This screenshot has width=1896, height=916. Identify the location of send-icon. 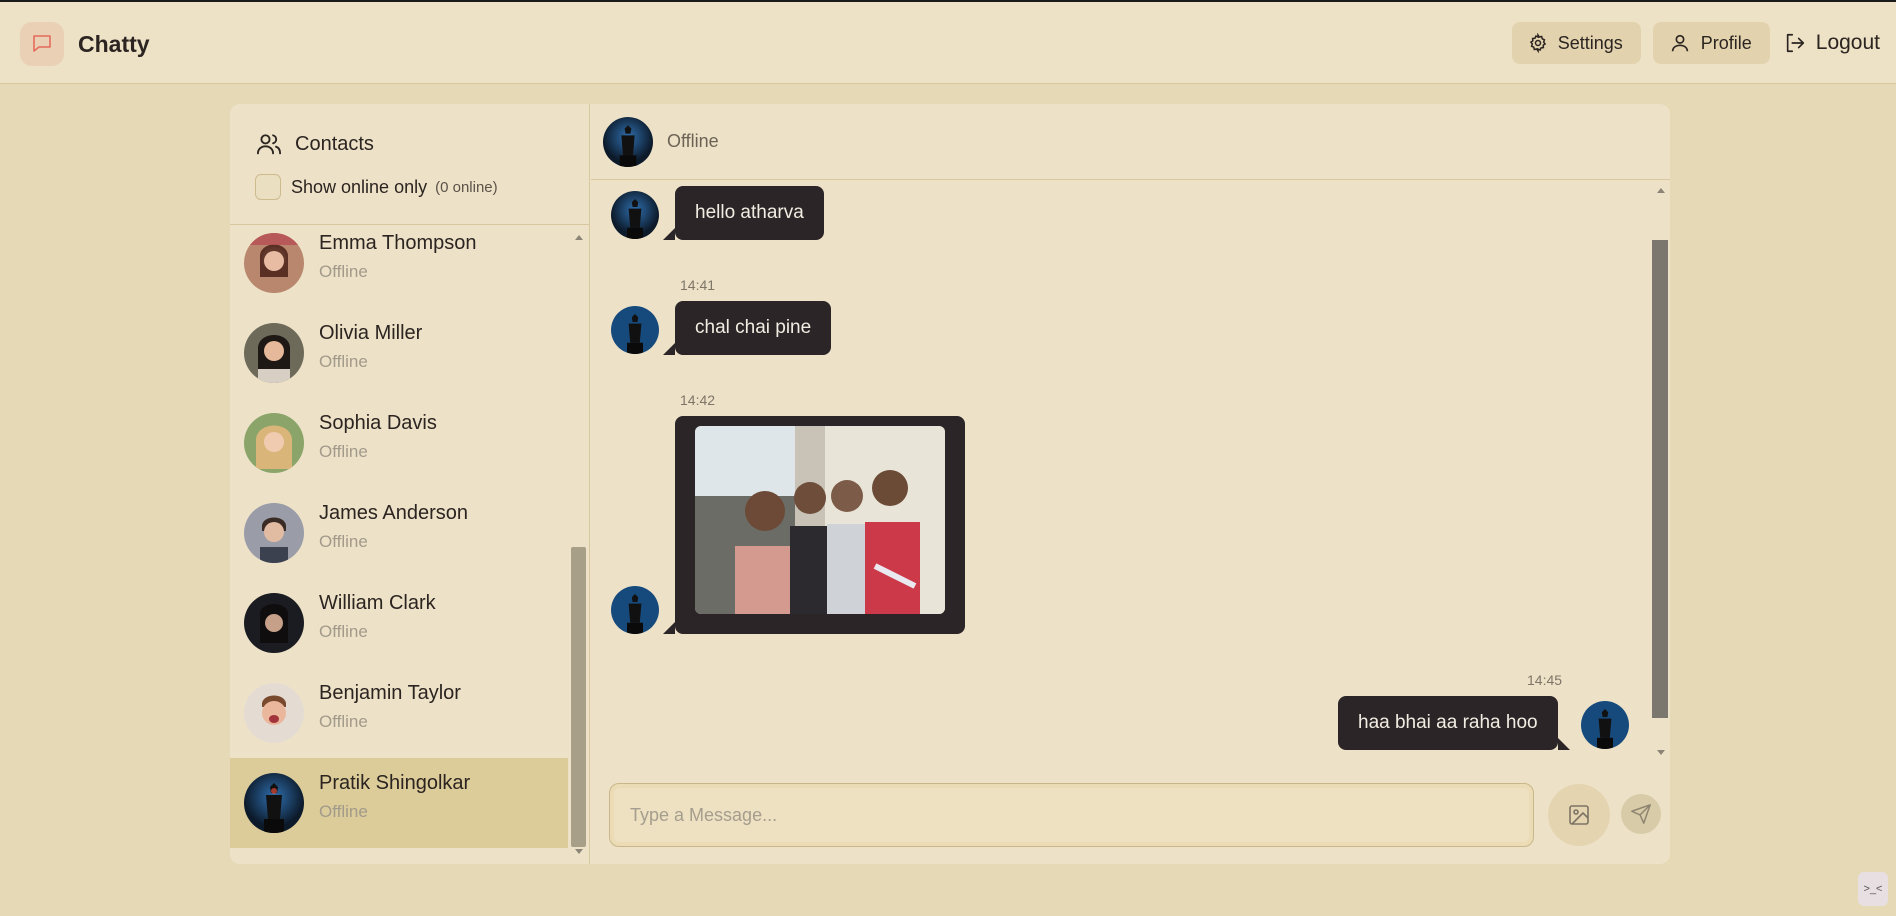
(1641, 814).